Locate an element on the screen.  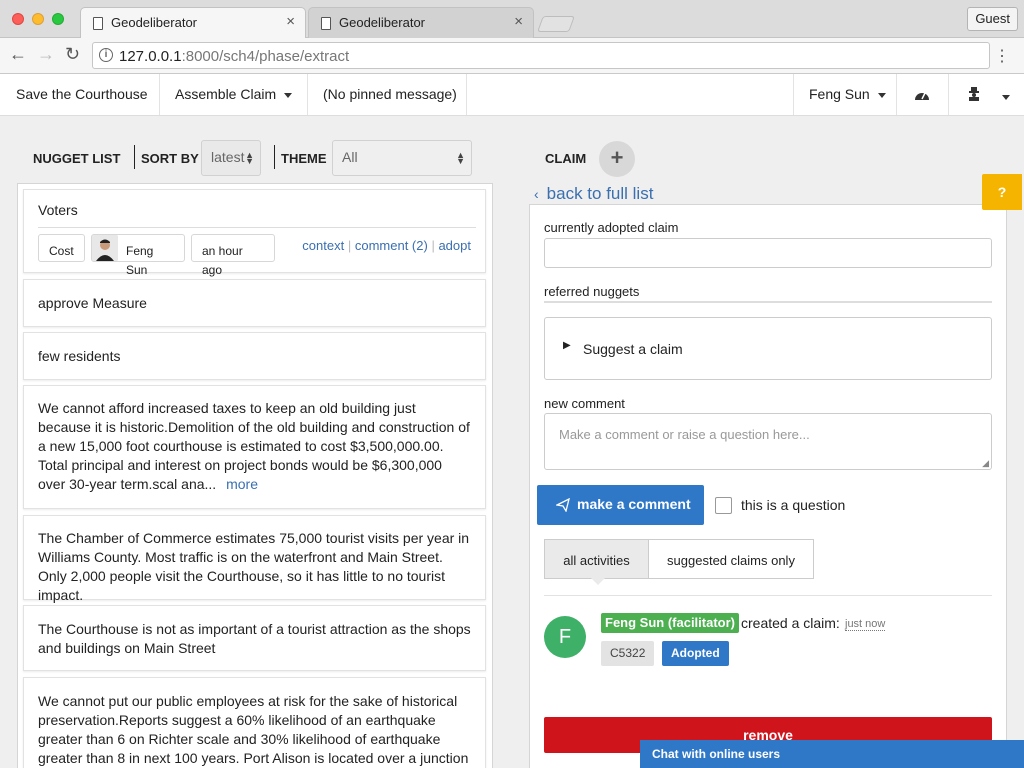
user-avatar: F is located at coordinates (565, 637).